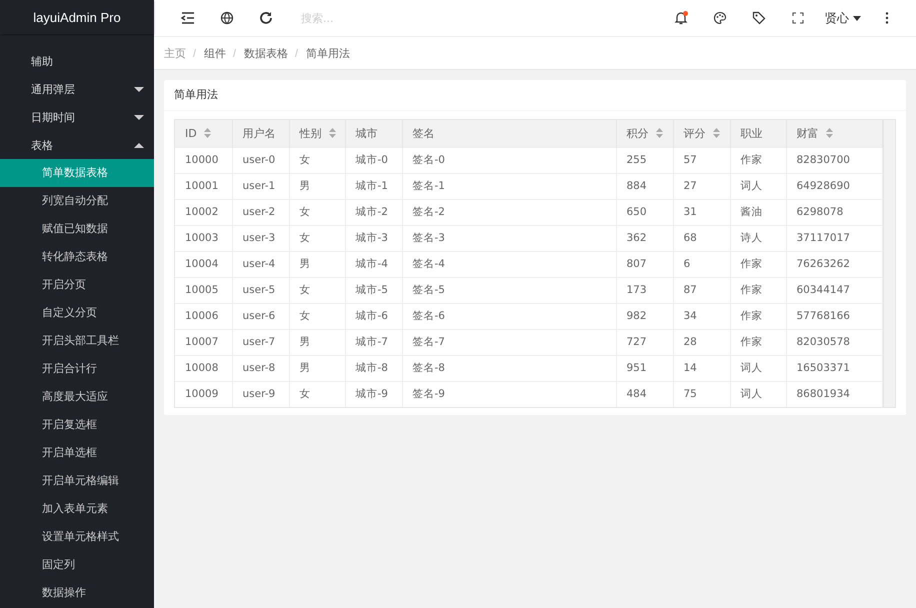  Describe the element at coordinates (77, 201) in the screenshot. I see `sidebar-subitem: 列宽自动分配` at that location.